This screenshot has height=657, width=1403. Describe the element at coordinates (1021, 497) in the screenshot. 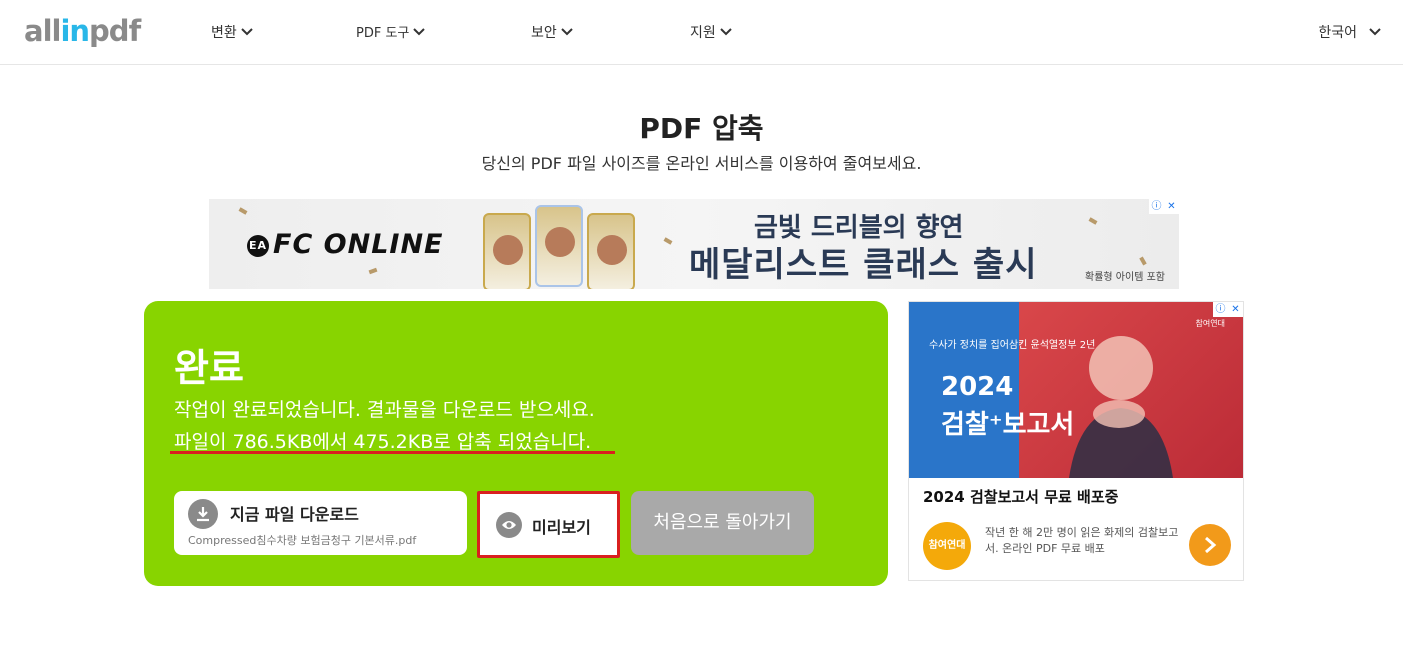

I see `side-ad-headline: 2024 검찰보고서 무료 배포중` at that location.